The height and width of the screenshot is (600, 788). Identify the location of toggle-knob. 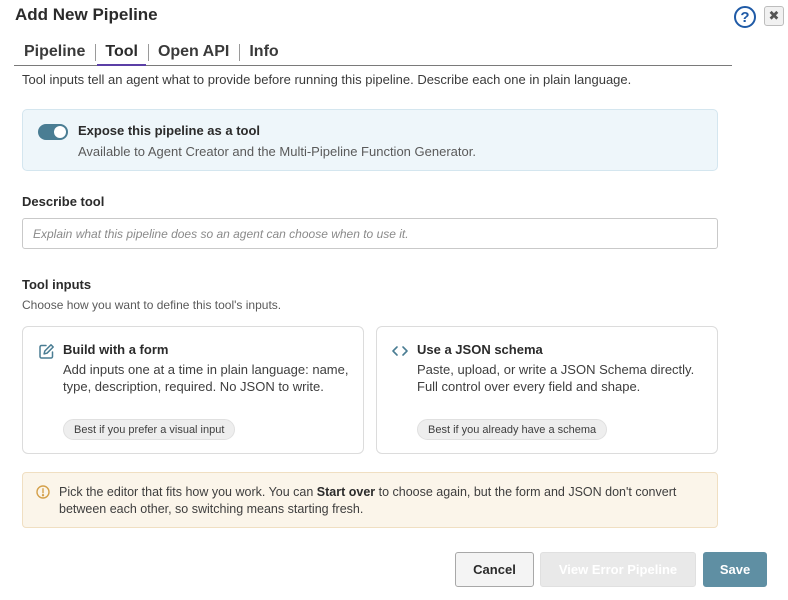
(60, 132).